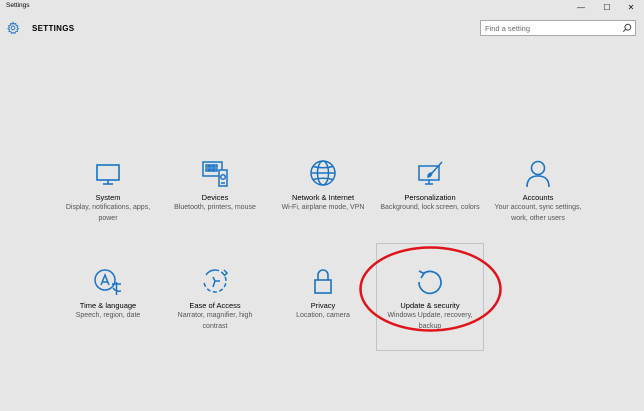  What do you see at coordinates (108, 305) in the screenshot?
I see `tile-label: Time & language` at bounding box center [108, 305].